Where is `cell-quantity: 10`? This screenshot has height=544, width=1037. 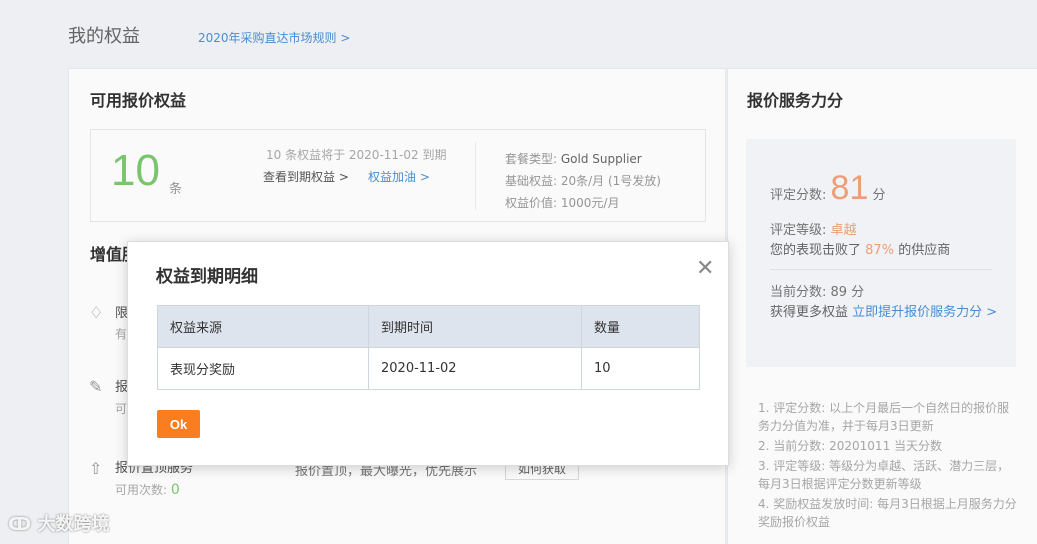
cell-quantity: 10 is located at coordinates (640, 368).